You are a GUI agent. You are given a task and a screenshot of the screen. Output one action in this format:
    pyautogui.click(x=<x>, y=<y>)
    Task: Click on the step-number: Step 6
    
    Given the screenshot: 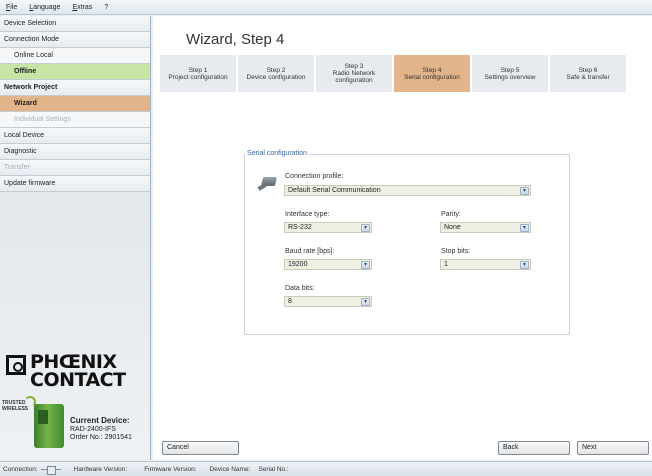 What is the action you would take?
    pyautogui.click(x=588, y=70)
    